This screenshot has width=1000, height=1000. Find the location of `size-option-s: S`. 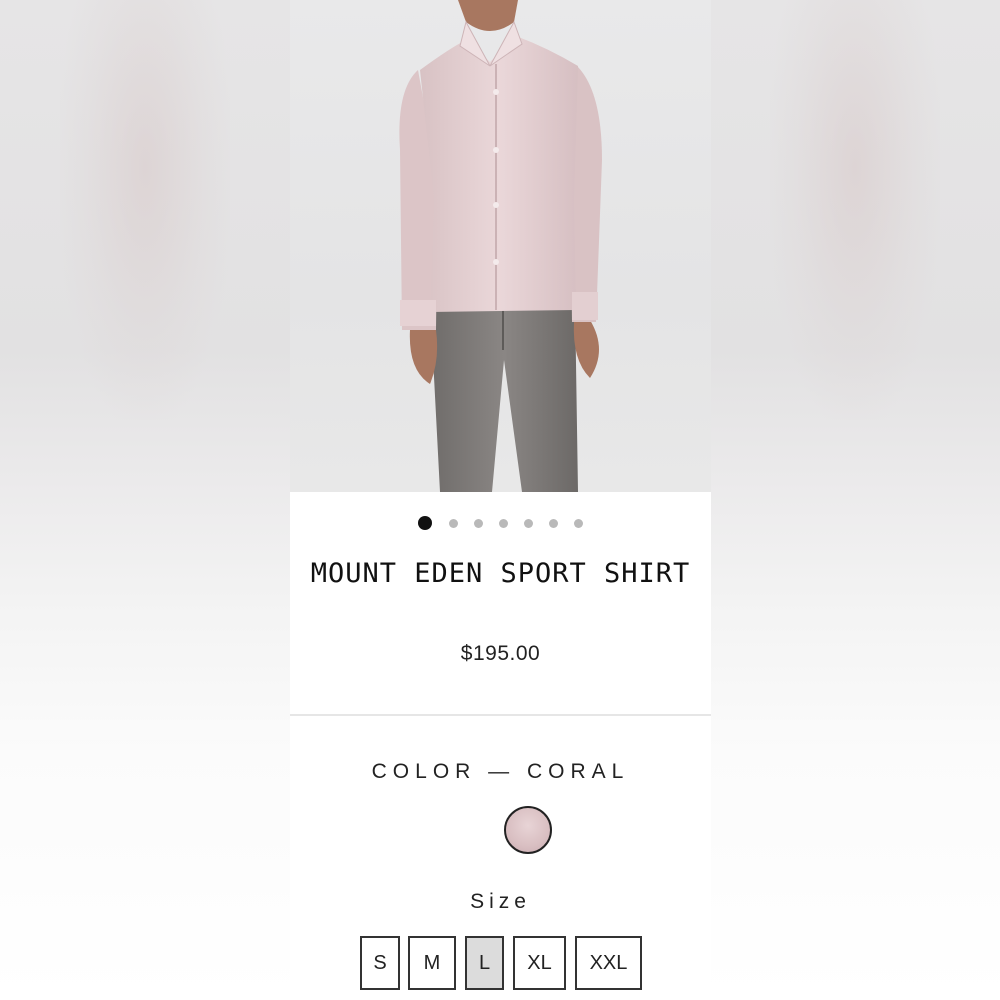

size-option-s: S is located at coordinates (380, 963).